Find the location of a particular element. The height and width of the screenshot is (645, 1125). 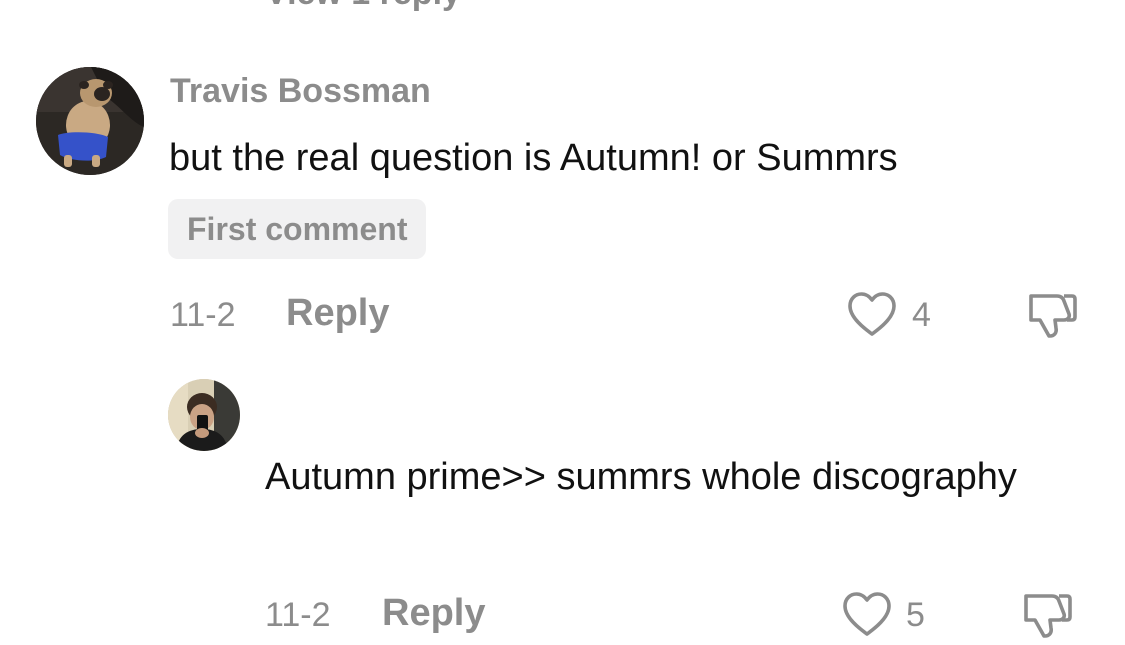

view-replies-link: View 1 reply is located at coordinates (380, 6).